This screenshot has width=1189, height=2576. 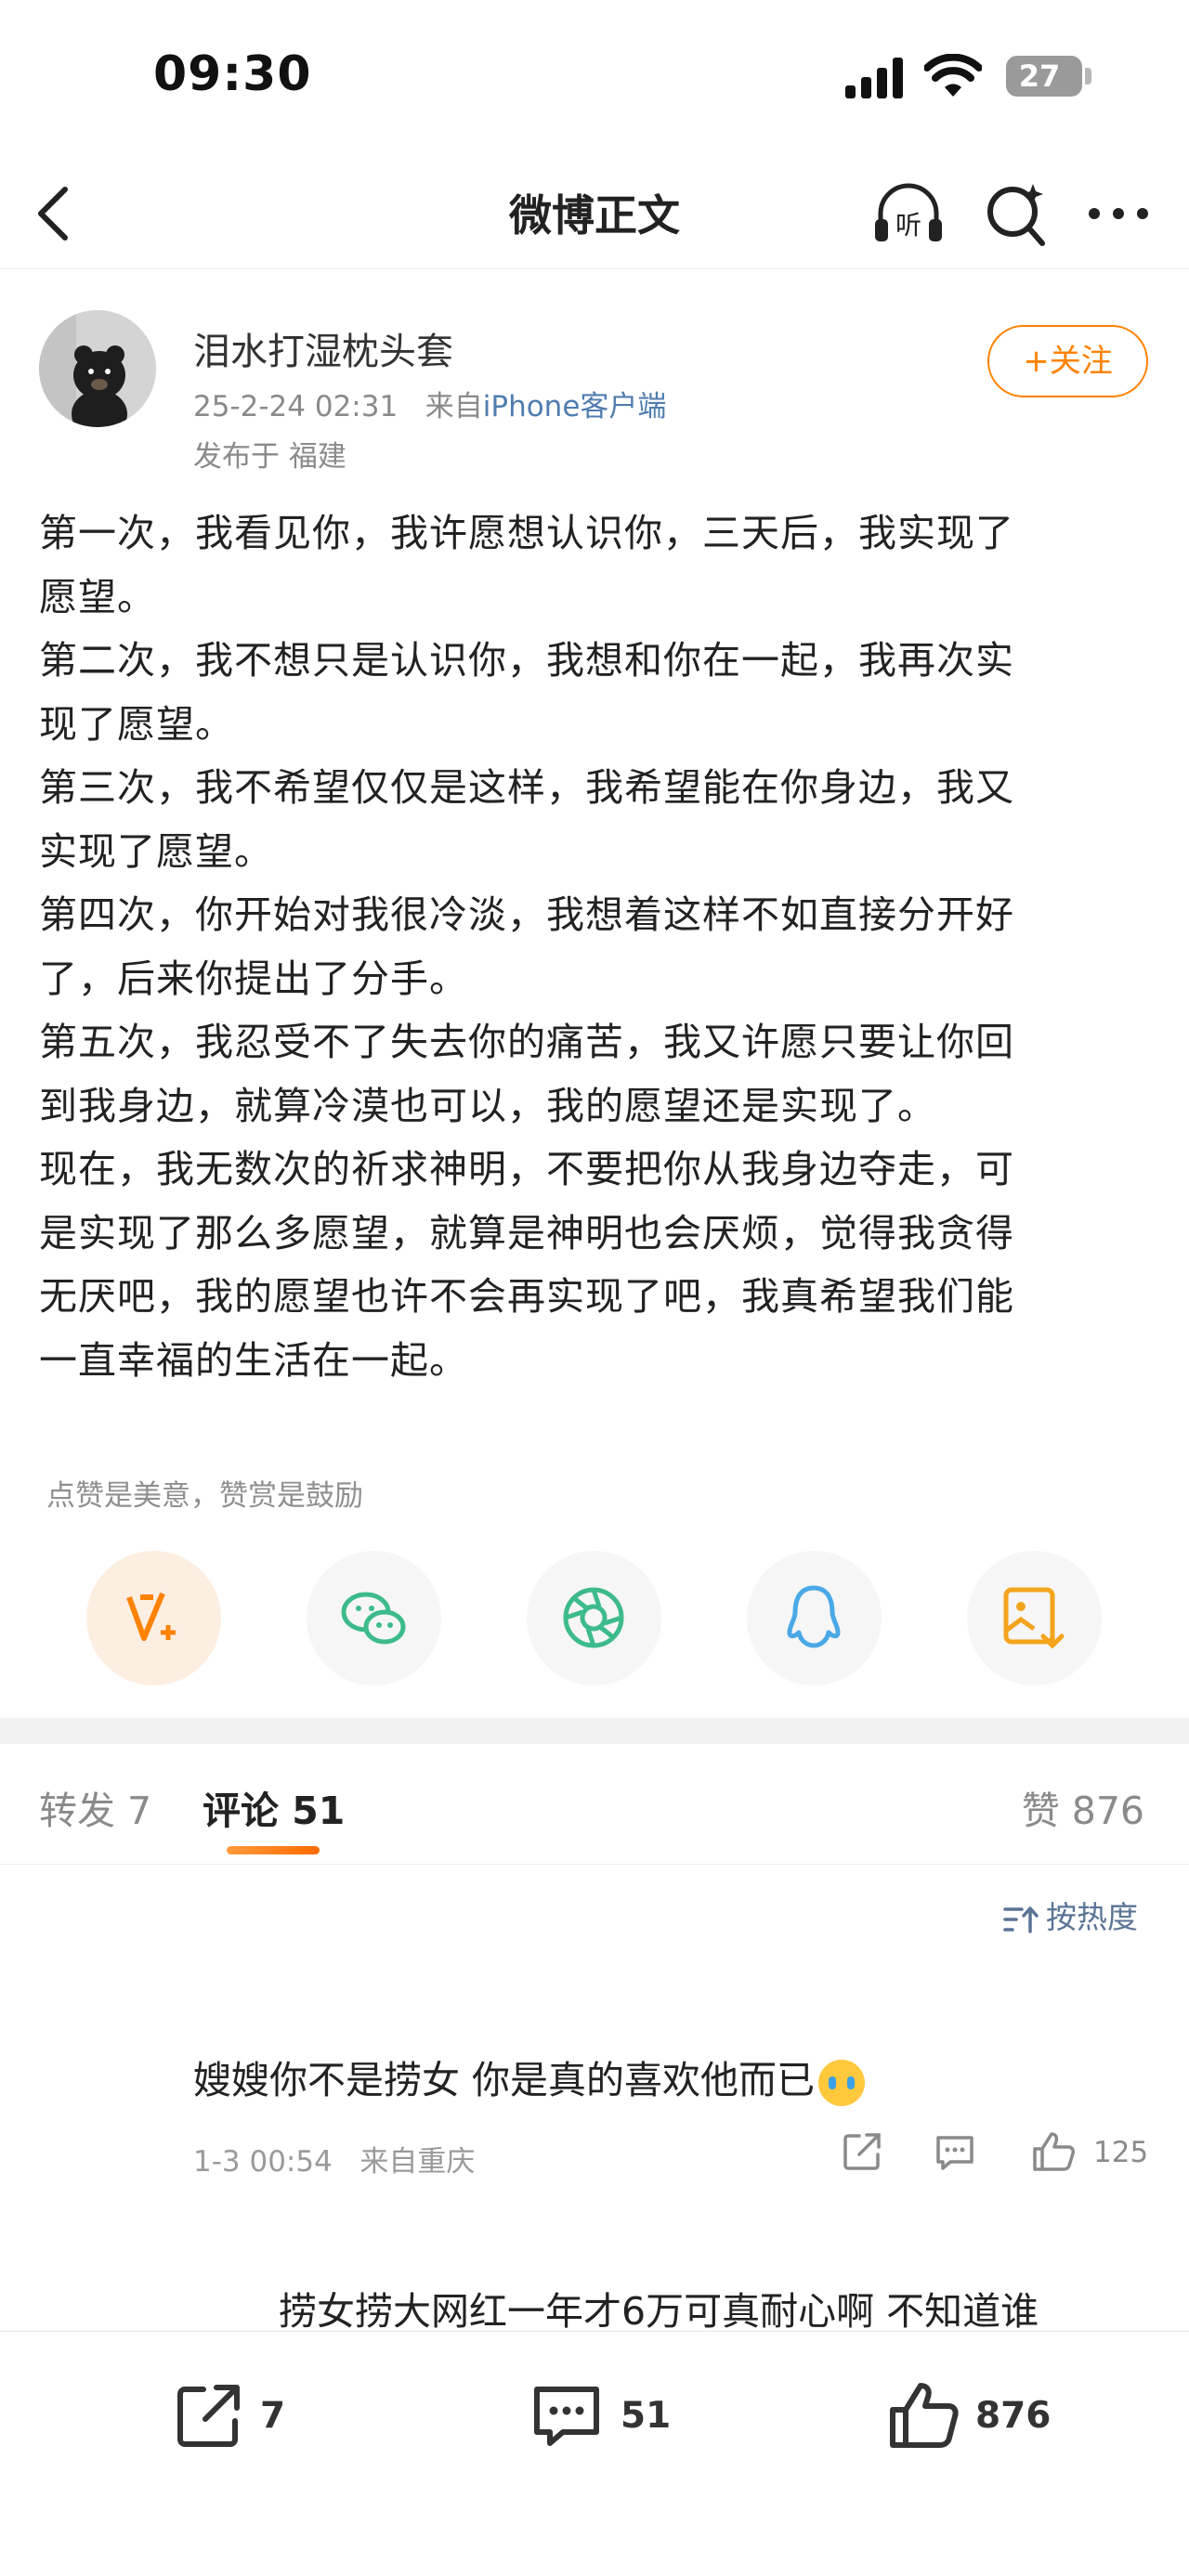 What do you see at coordinates (1014, 2416) in the screenshot?
I see `like-count: 876` at bounding box center [1014, 2416].